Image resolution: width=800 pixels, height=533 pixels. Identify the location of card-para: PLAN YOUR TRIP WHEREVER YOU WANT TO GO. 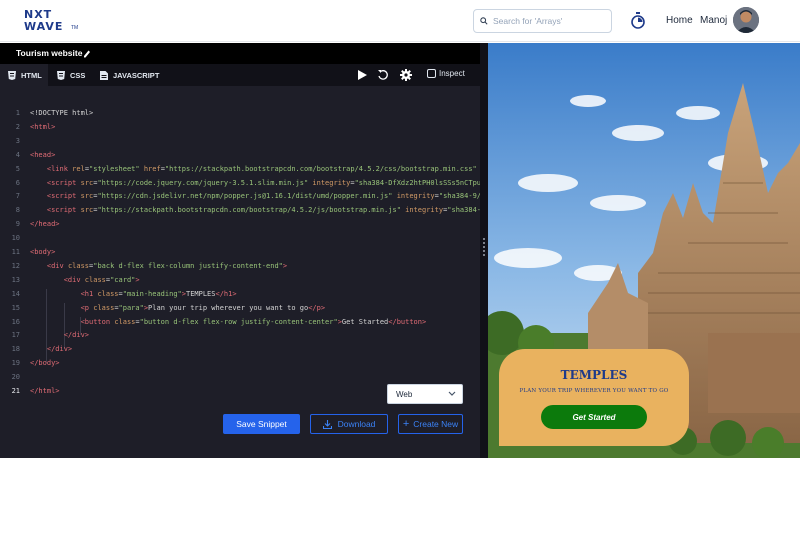
(594, 391).